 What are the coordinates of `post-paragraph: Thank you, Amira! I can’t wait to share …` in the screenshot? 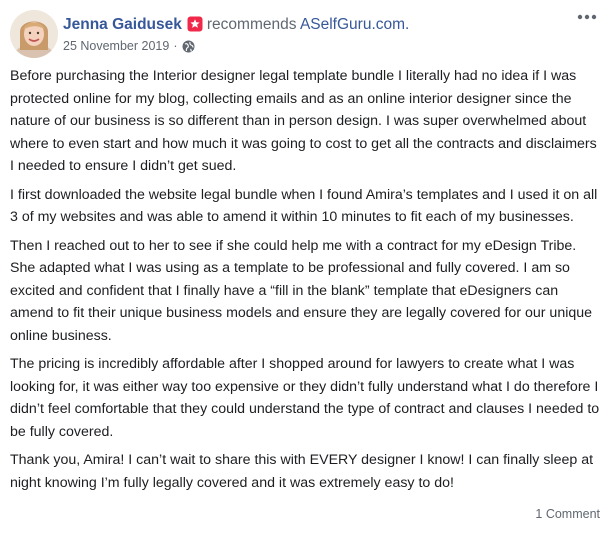 It's located at (302, 471).